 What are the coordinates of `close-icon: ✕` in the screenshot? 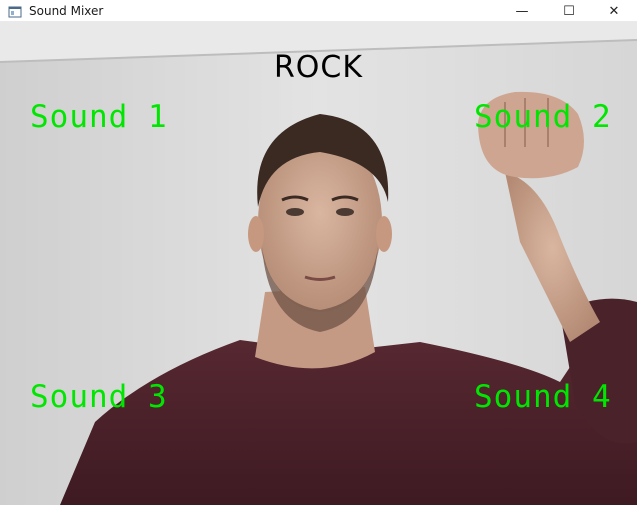 It's located at (614, 11).